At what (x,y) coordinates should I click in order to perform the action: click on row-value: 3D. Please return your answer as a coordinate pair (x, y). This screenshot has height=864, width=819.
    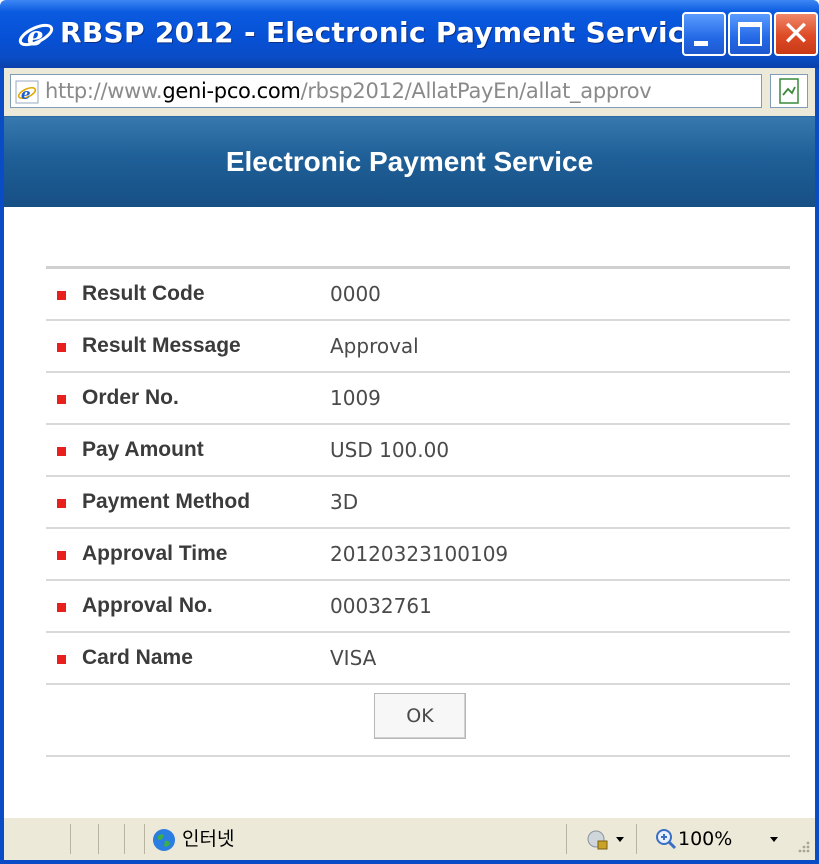
    Looking at the image, I should click on (344, 502).